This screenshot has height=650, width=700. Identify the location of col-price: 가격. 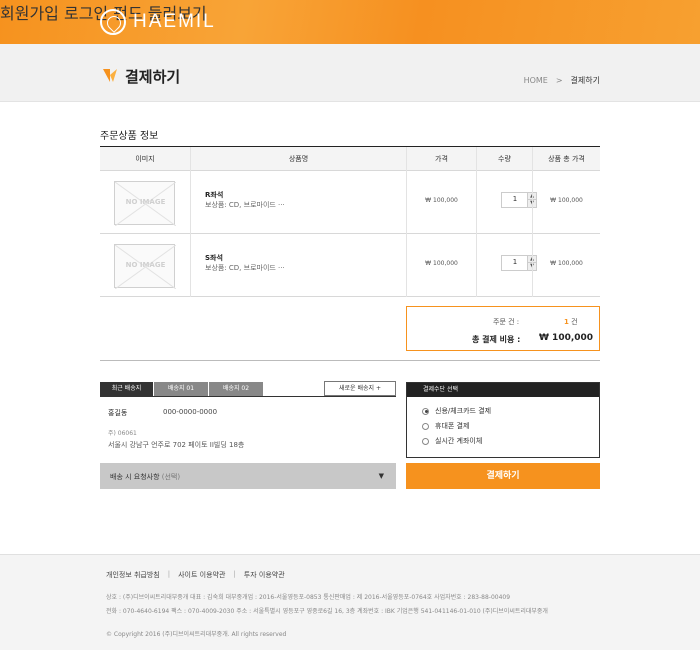
(441, 159).